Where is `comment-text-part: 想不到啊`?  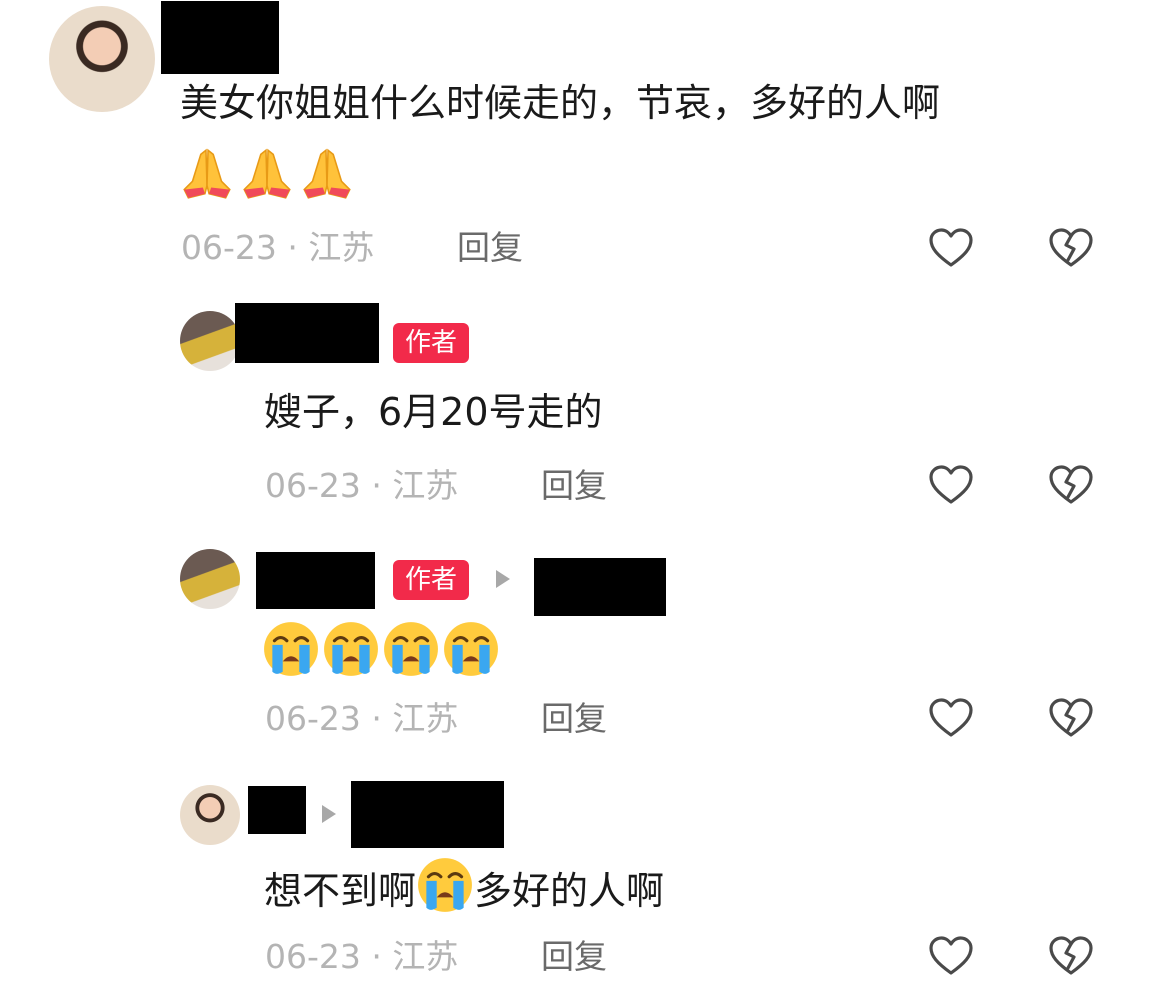 comment-text-part: 想不到啊 is located at coordinates (340, 891).